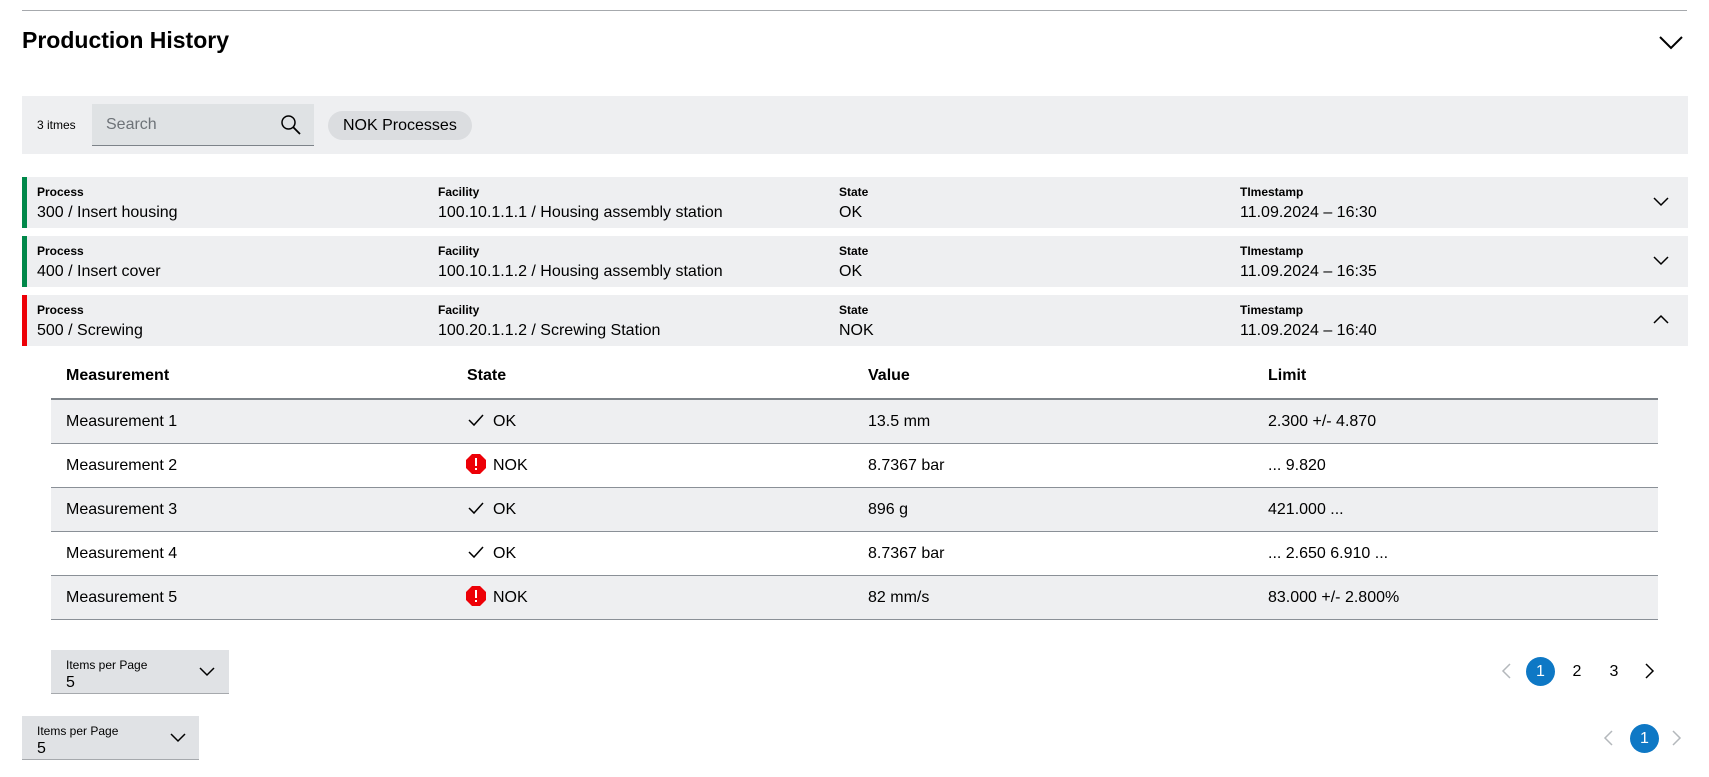 The image size is (1709, 777). I want to click on state-cell: State NOK, so click(856, 321).